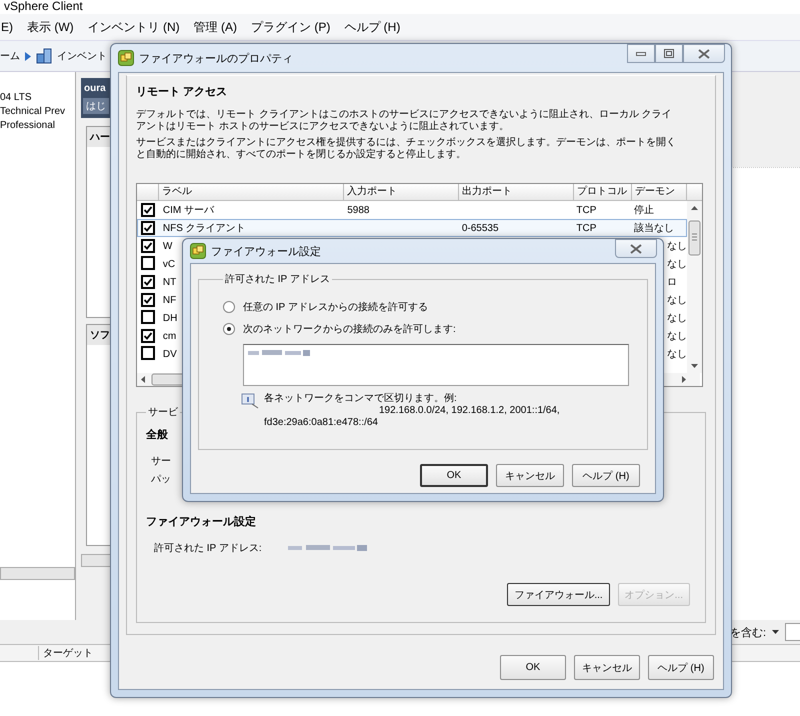 This screenshot has height=716, width=800. What do you see at coordinates (188, 210) in the screenshot?
I see `table-cell: CIM サーバ` at bounding box center [188, 210].